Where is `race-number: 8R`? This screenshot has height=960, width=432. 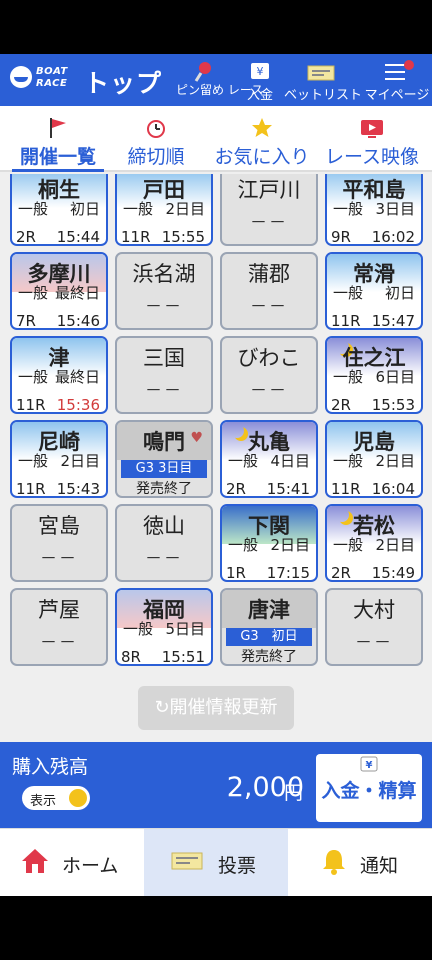
race-number: 8R is located at coordinates (131, 657).